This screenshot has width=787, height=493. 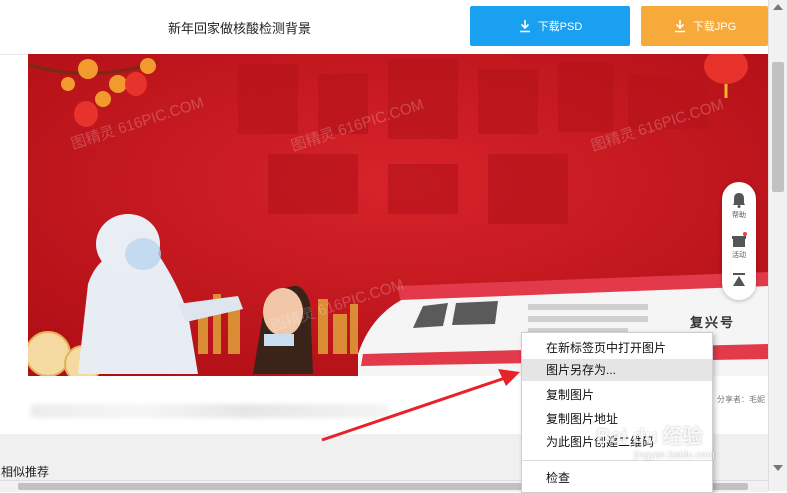 I want to click on download-jpg-button: 下载JPG, so click(x=704, y=26).